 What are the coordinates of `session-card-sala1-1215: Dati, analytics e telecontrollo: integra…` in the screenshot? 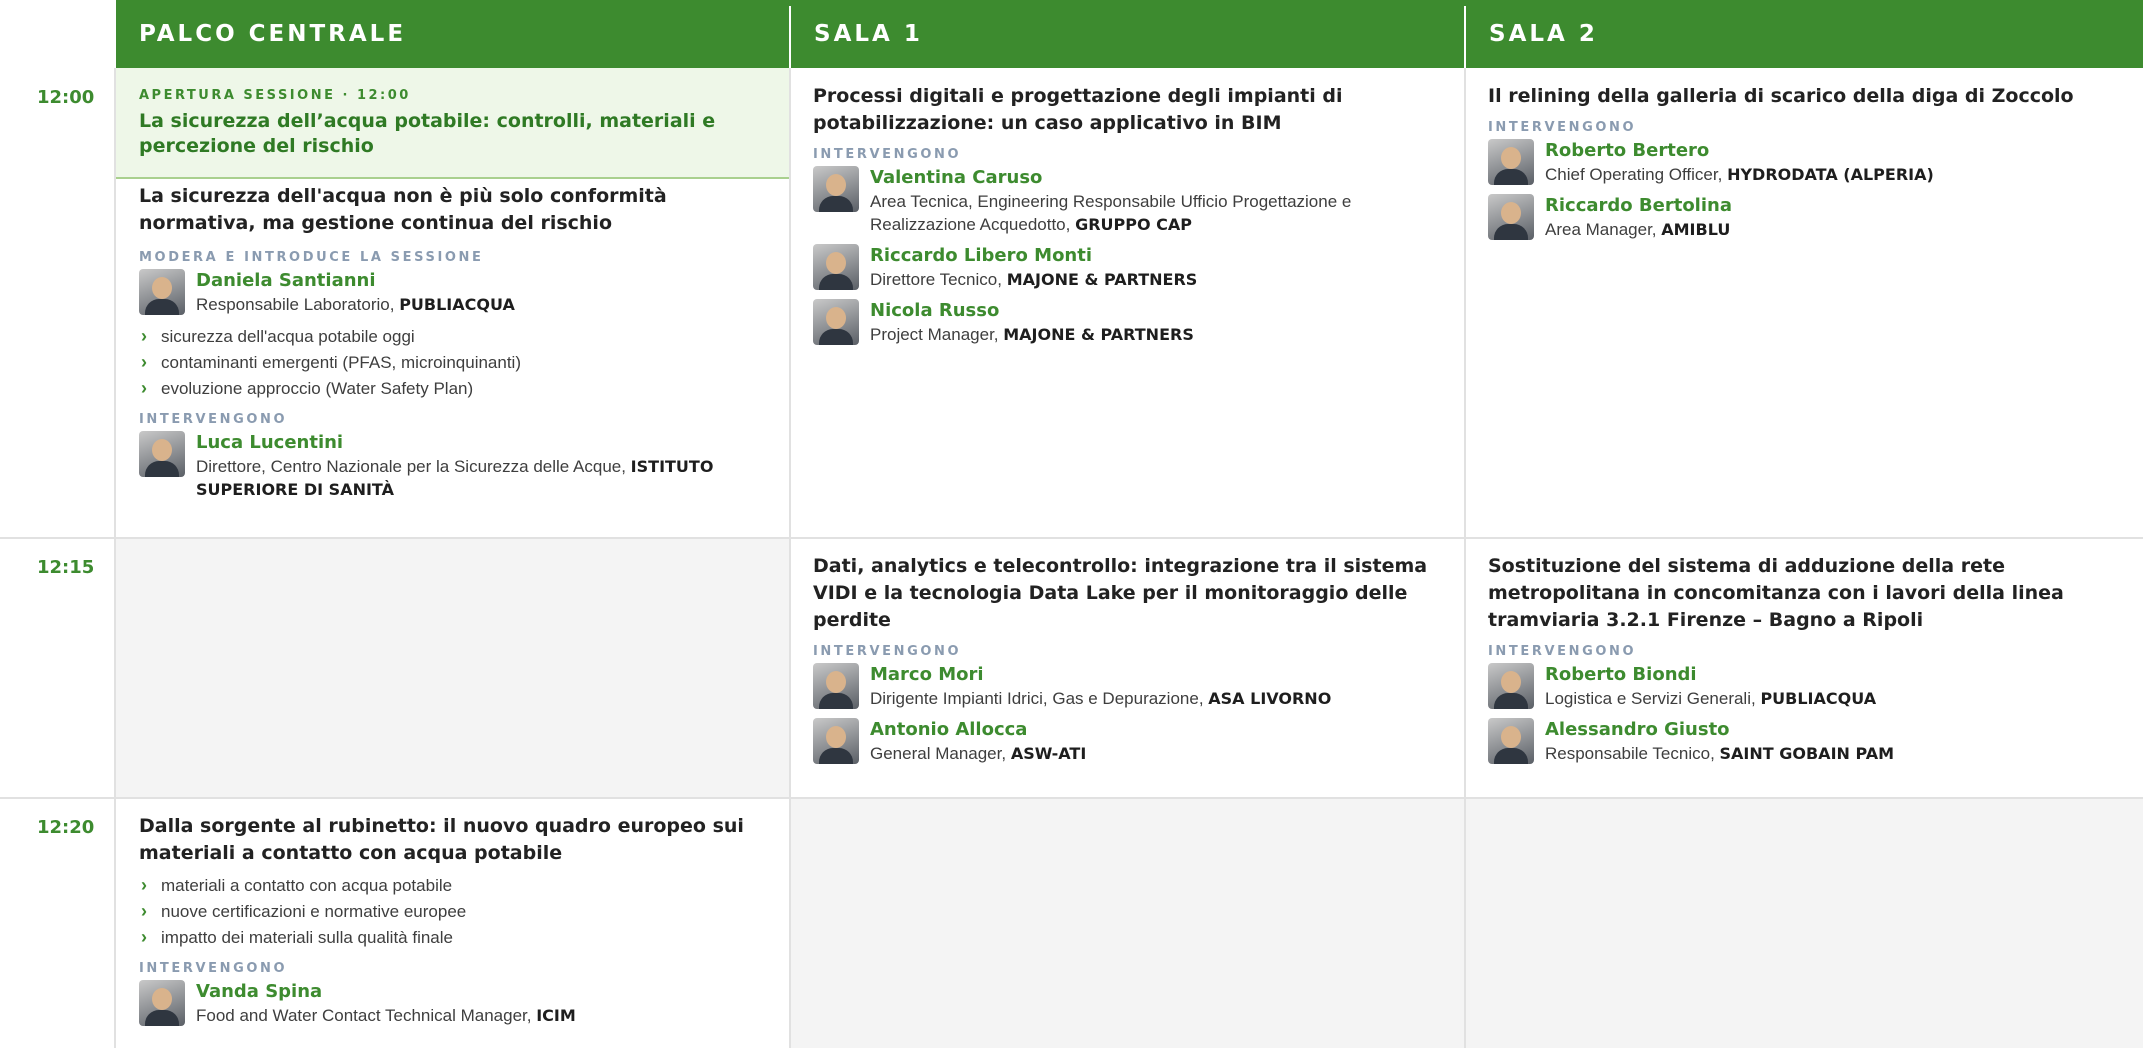 It's located at (1128, 663).